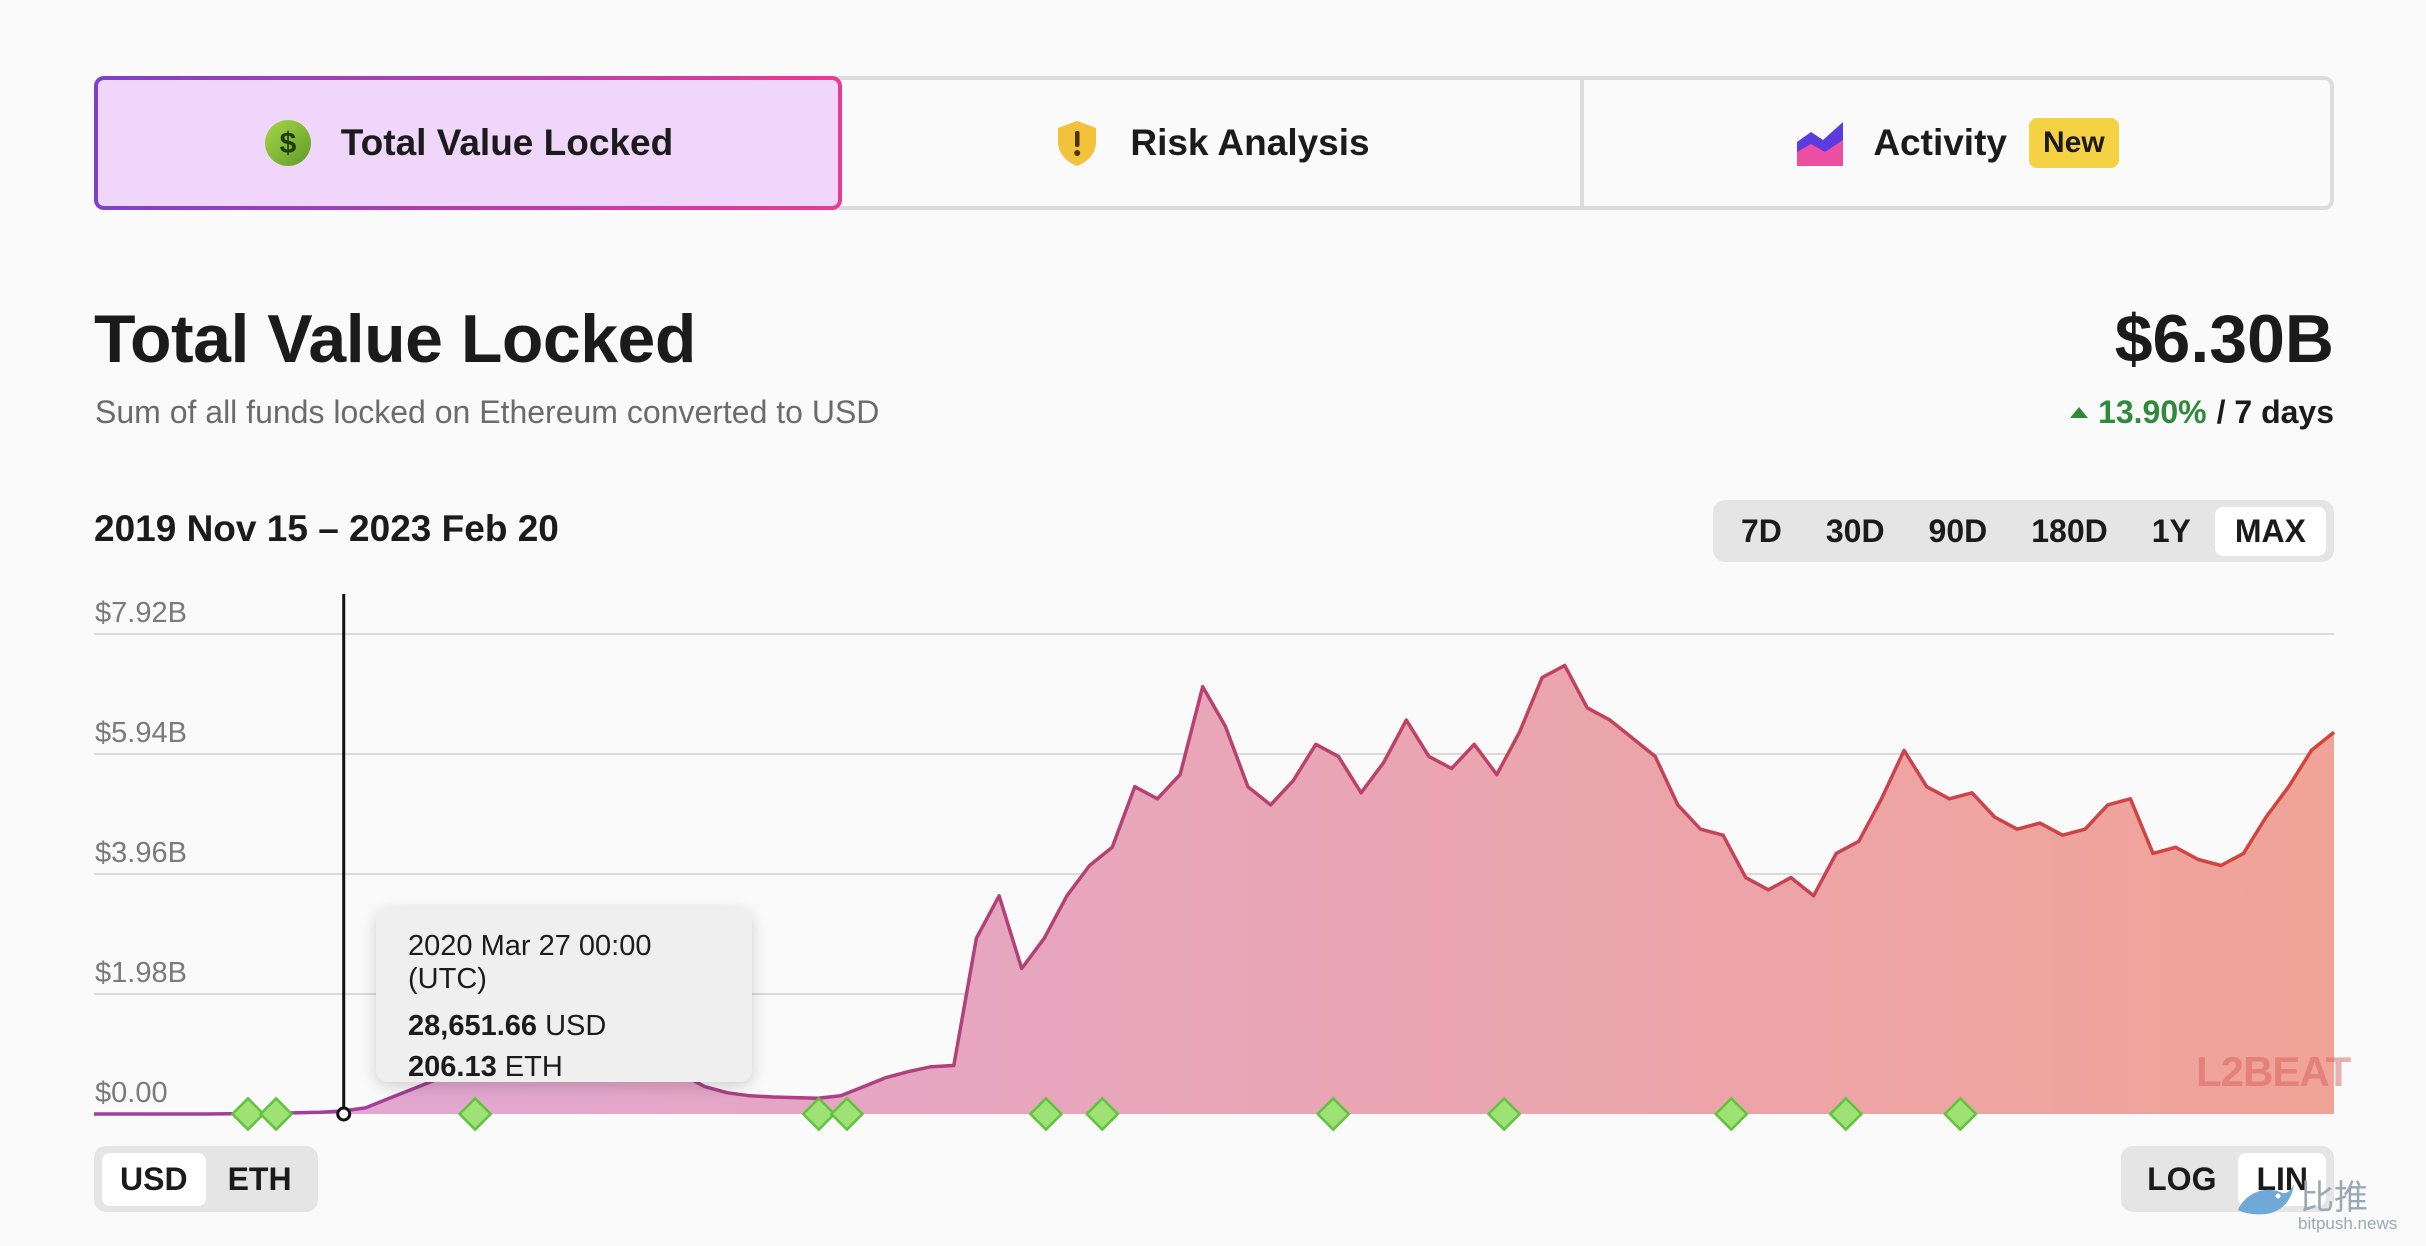 The height and width of the screenshot is (1246, 2426). What do you see at coordinates (2270, 531) in the screenshot?
I see `time-button-max: MAX` at bounding box center [2270, 531].